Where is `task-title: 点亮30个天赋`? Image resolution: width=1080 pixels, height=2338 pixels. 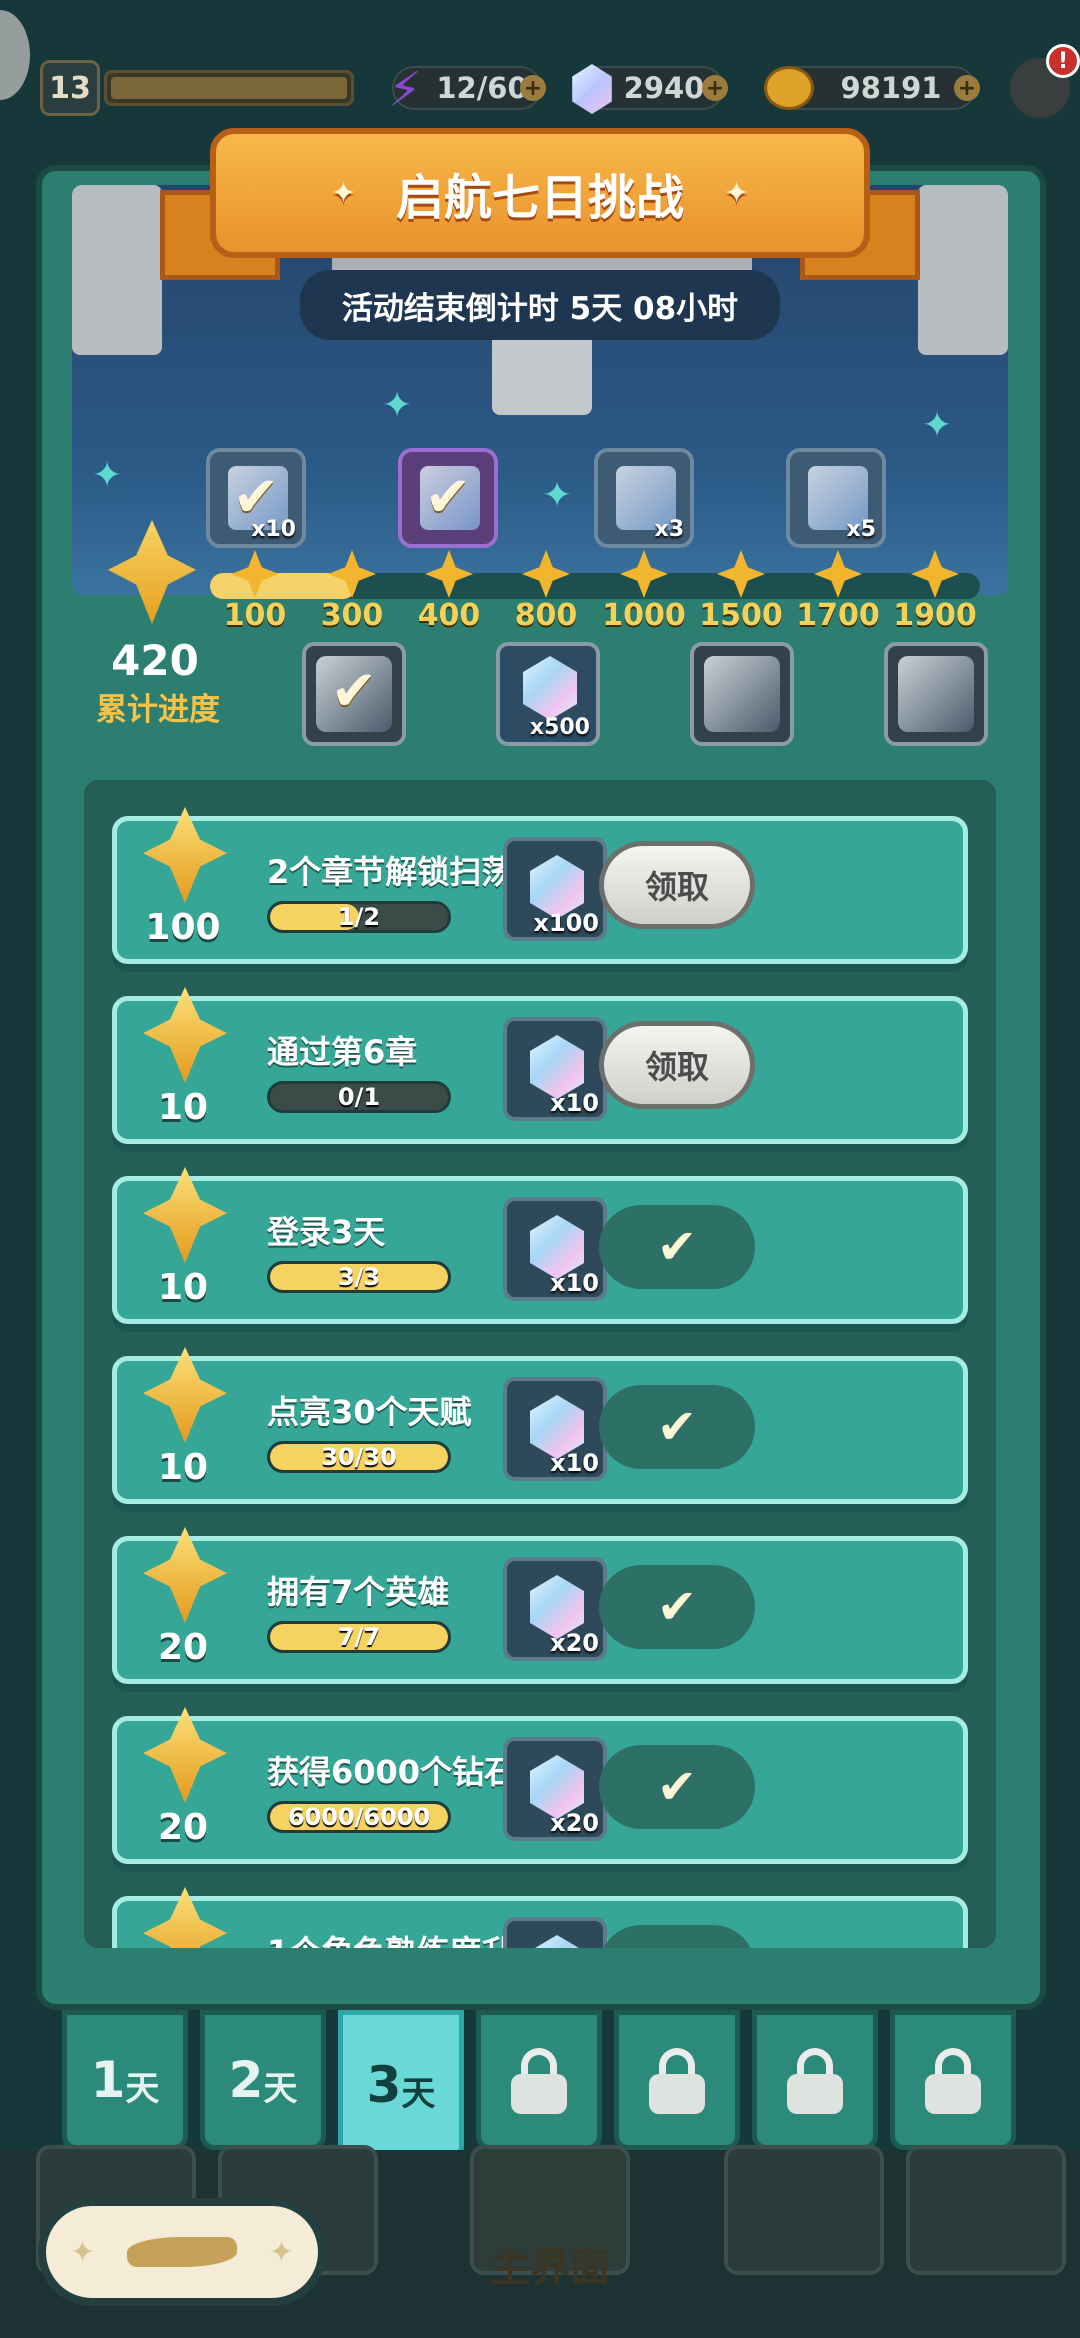 task-title: 点亮30个天赋 is located at coordinates (369, 1412).